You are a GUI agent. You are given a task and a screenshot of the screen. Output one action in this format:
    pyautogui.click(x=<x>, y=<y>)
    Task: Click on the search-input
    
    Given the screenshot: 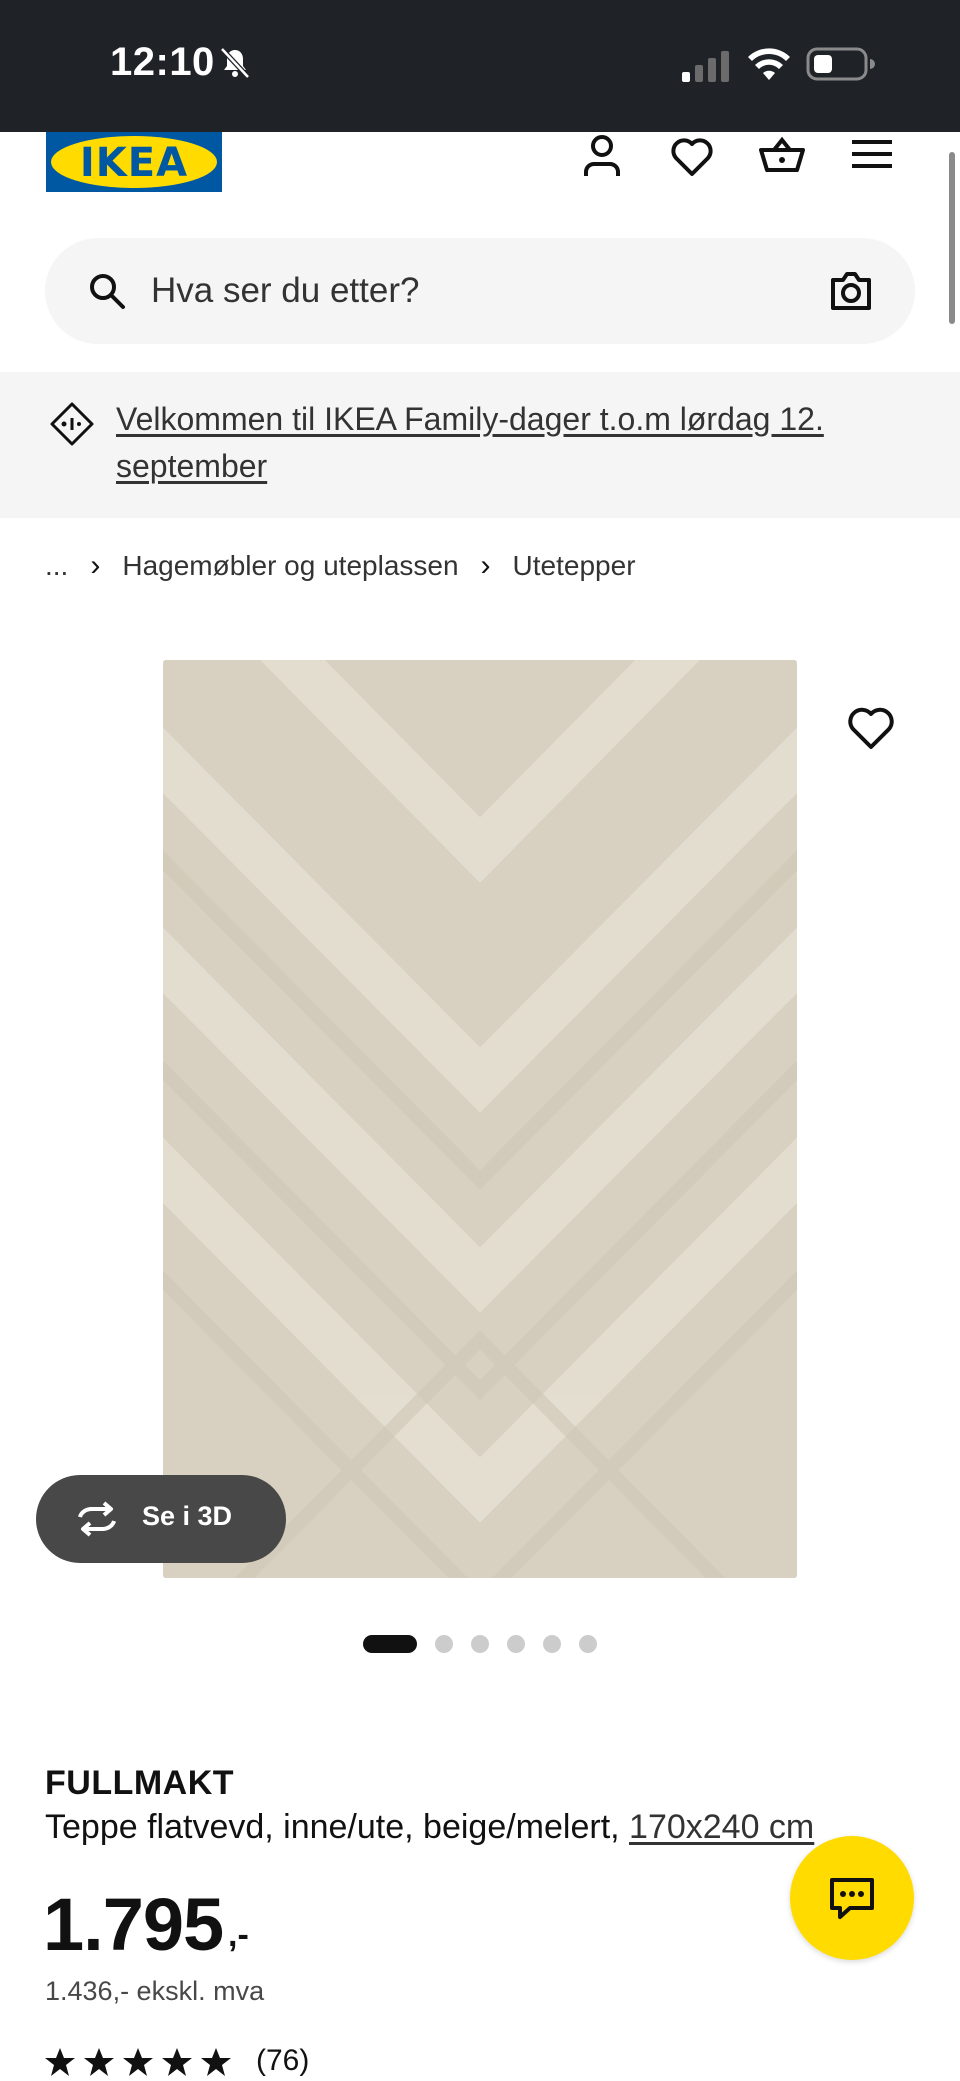 What is the action you would take?
    pyautogui.click(x=451, y=291)
    